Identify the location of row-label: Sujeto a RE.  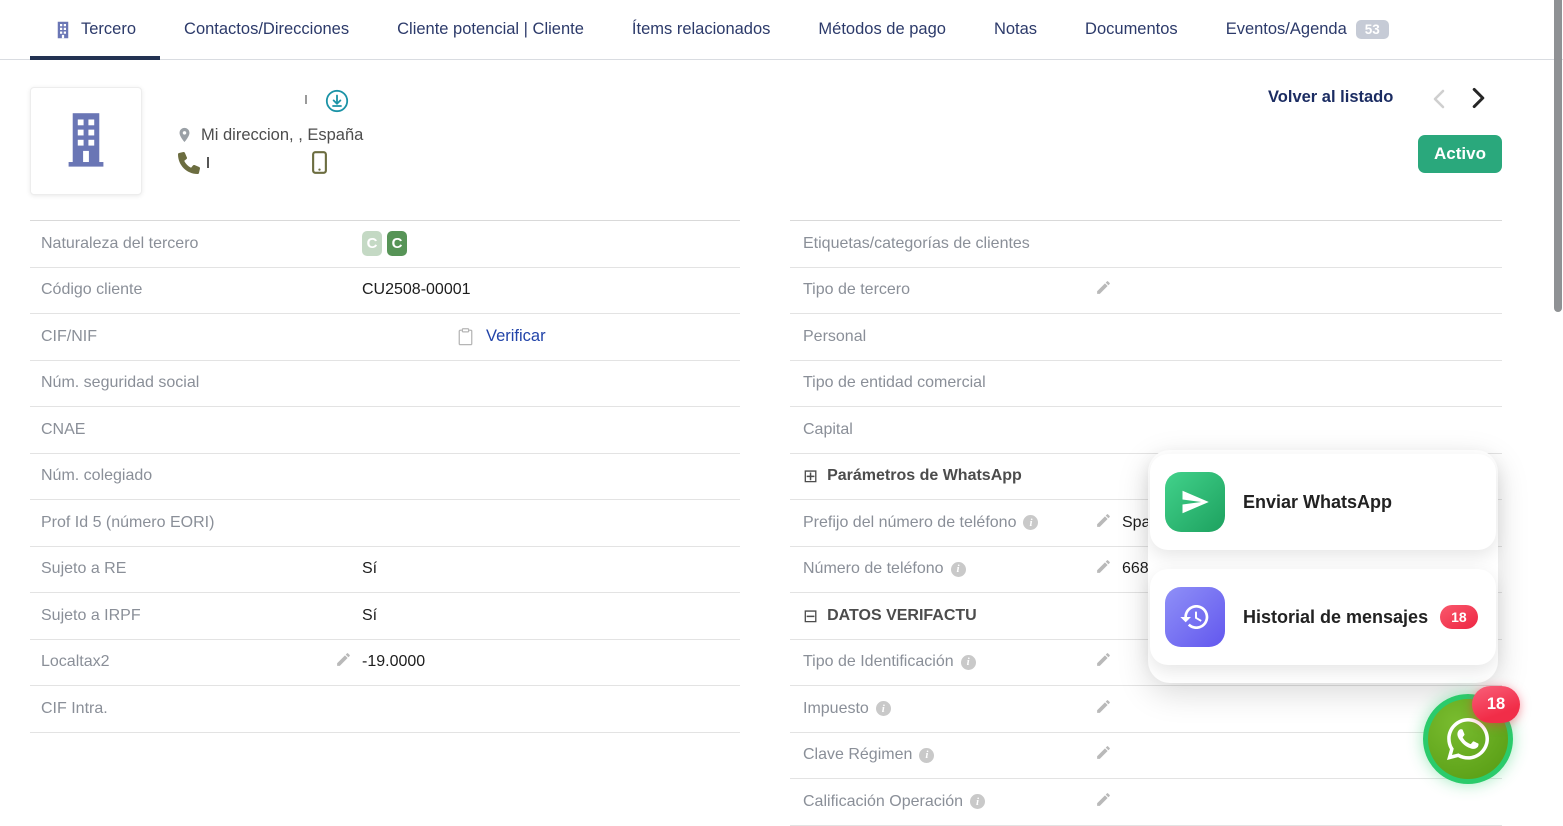
(84, 569).